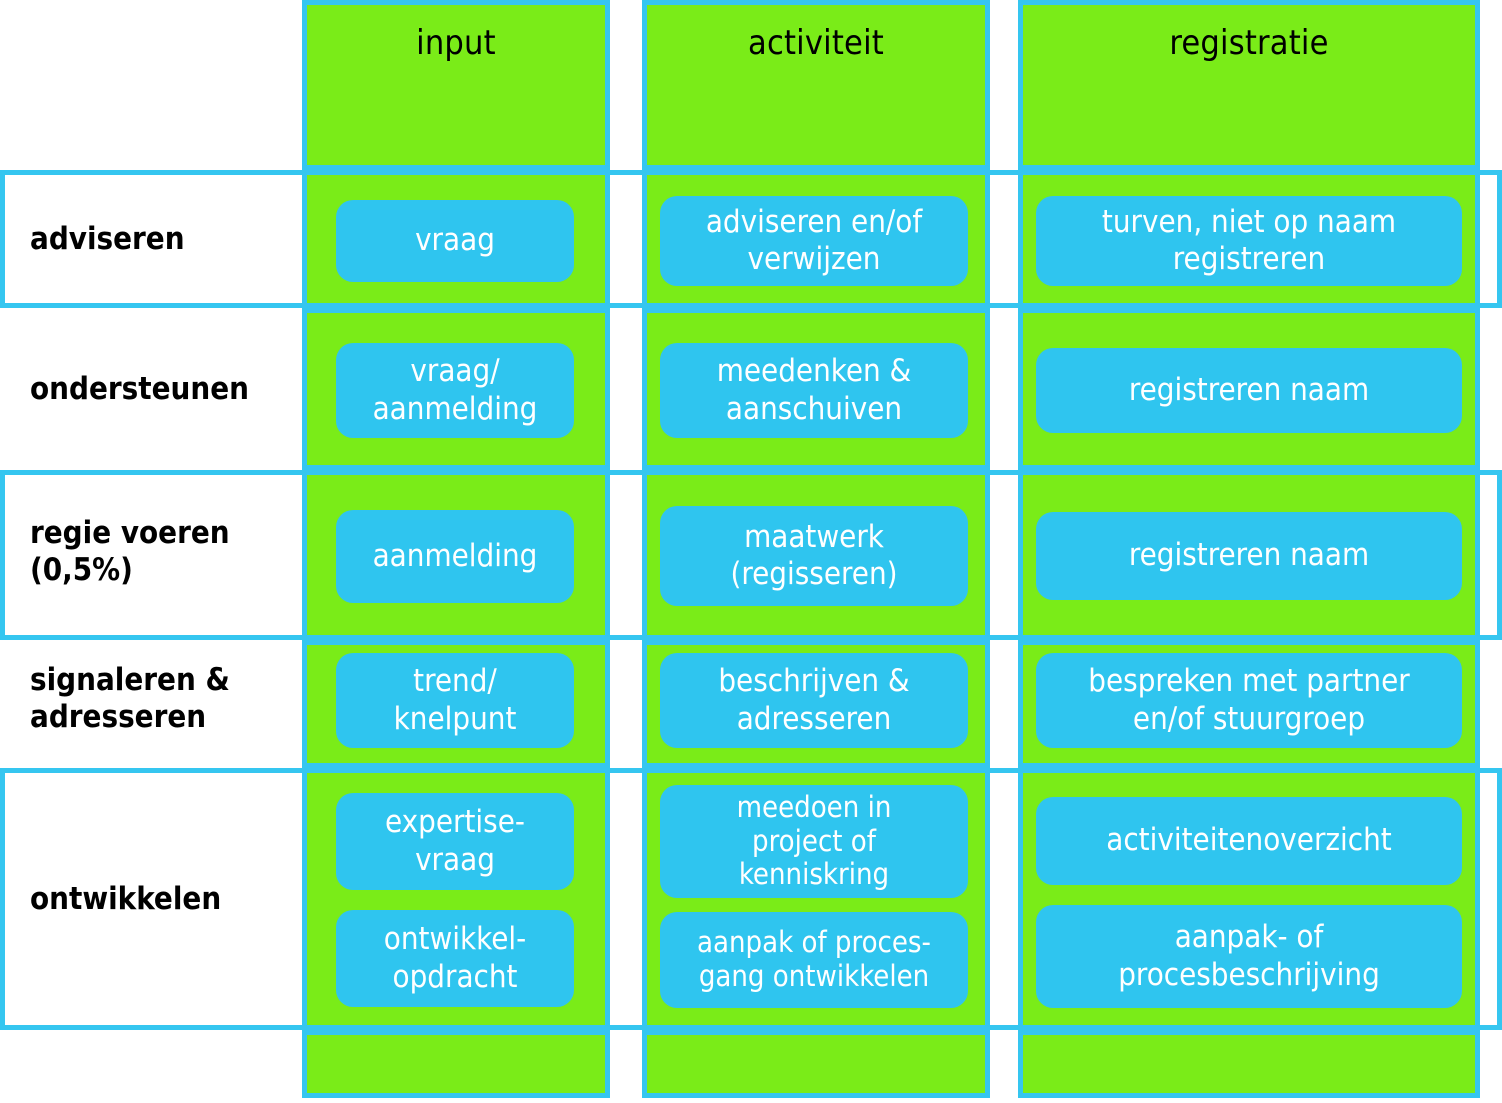 The width and height of the screenshot is (1502, 1103). I want to click on pill-ondersteunen-registratie-0: registreren naam, so click(1249, 390).